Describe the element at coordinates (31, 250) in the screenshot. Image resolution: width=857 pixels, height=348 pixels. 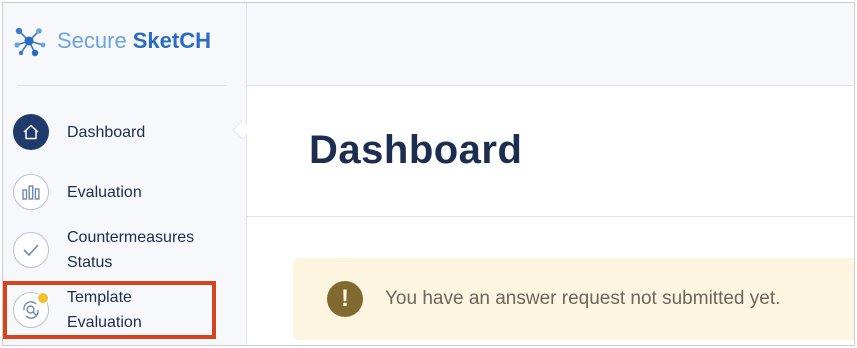
I see `check-icon` at that location.